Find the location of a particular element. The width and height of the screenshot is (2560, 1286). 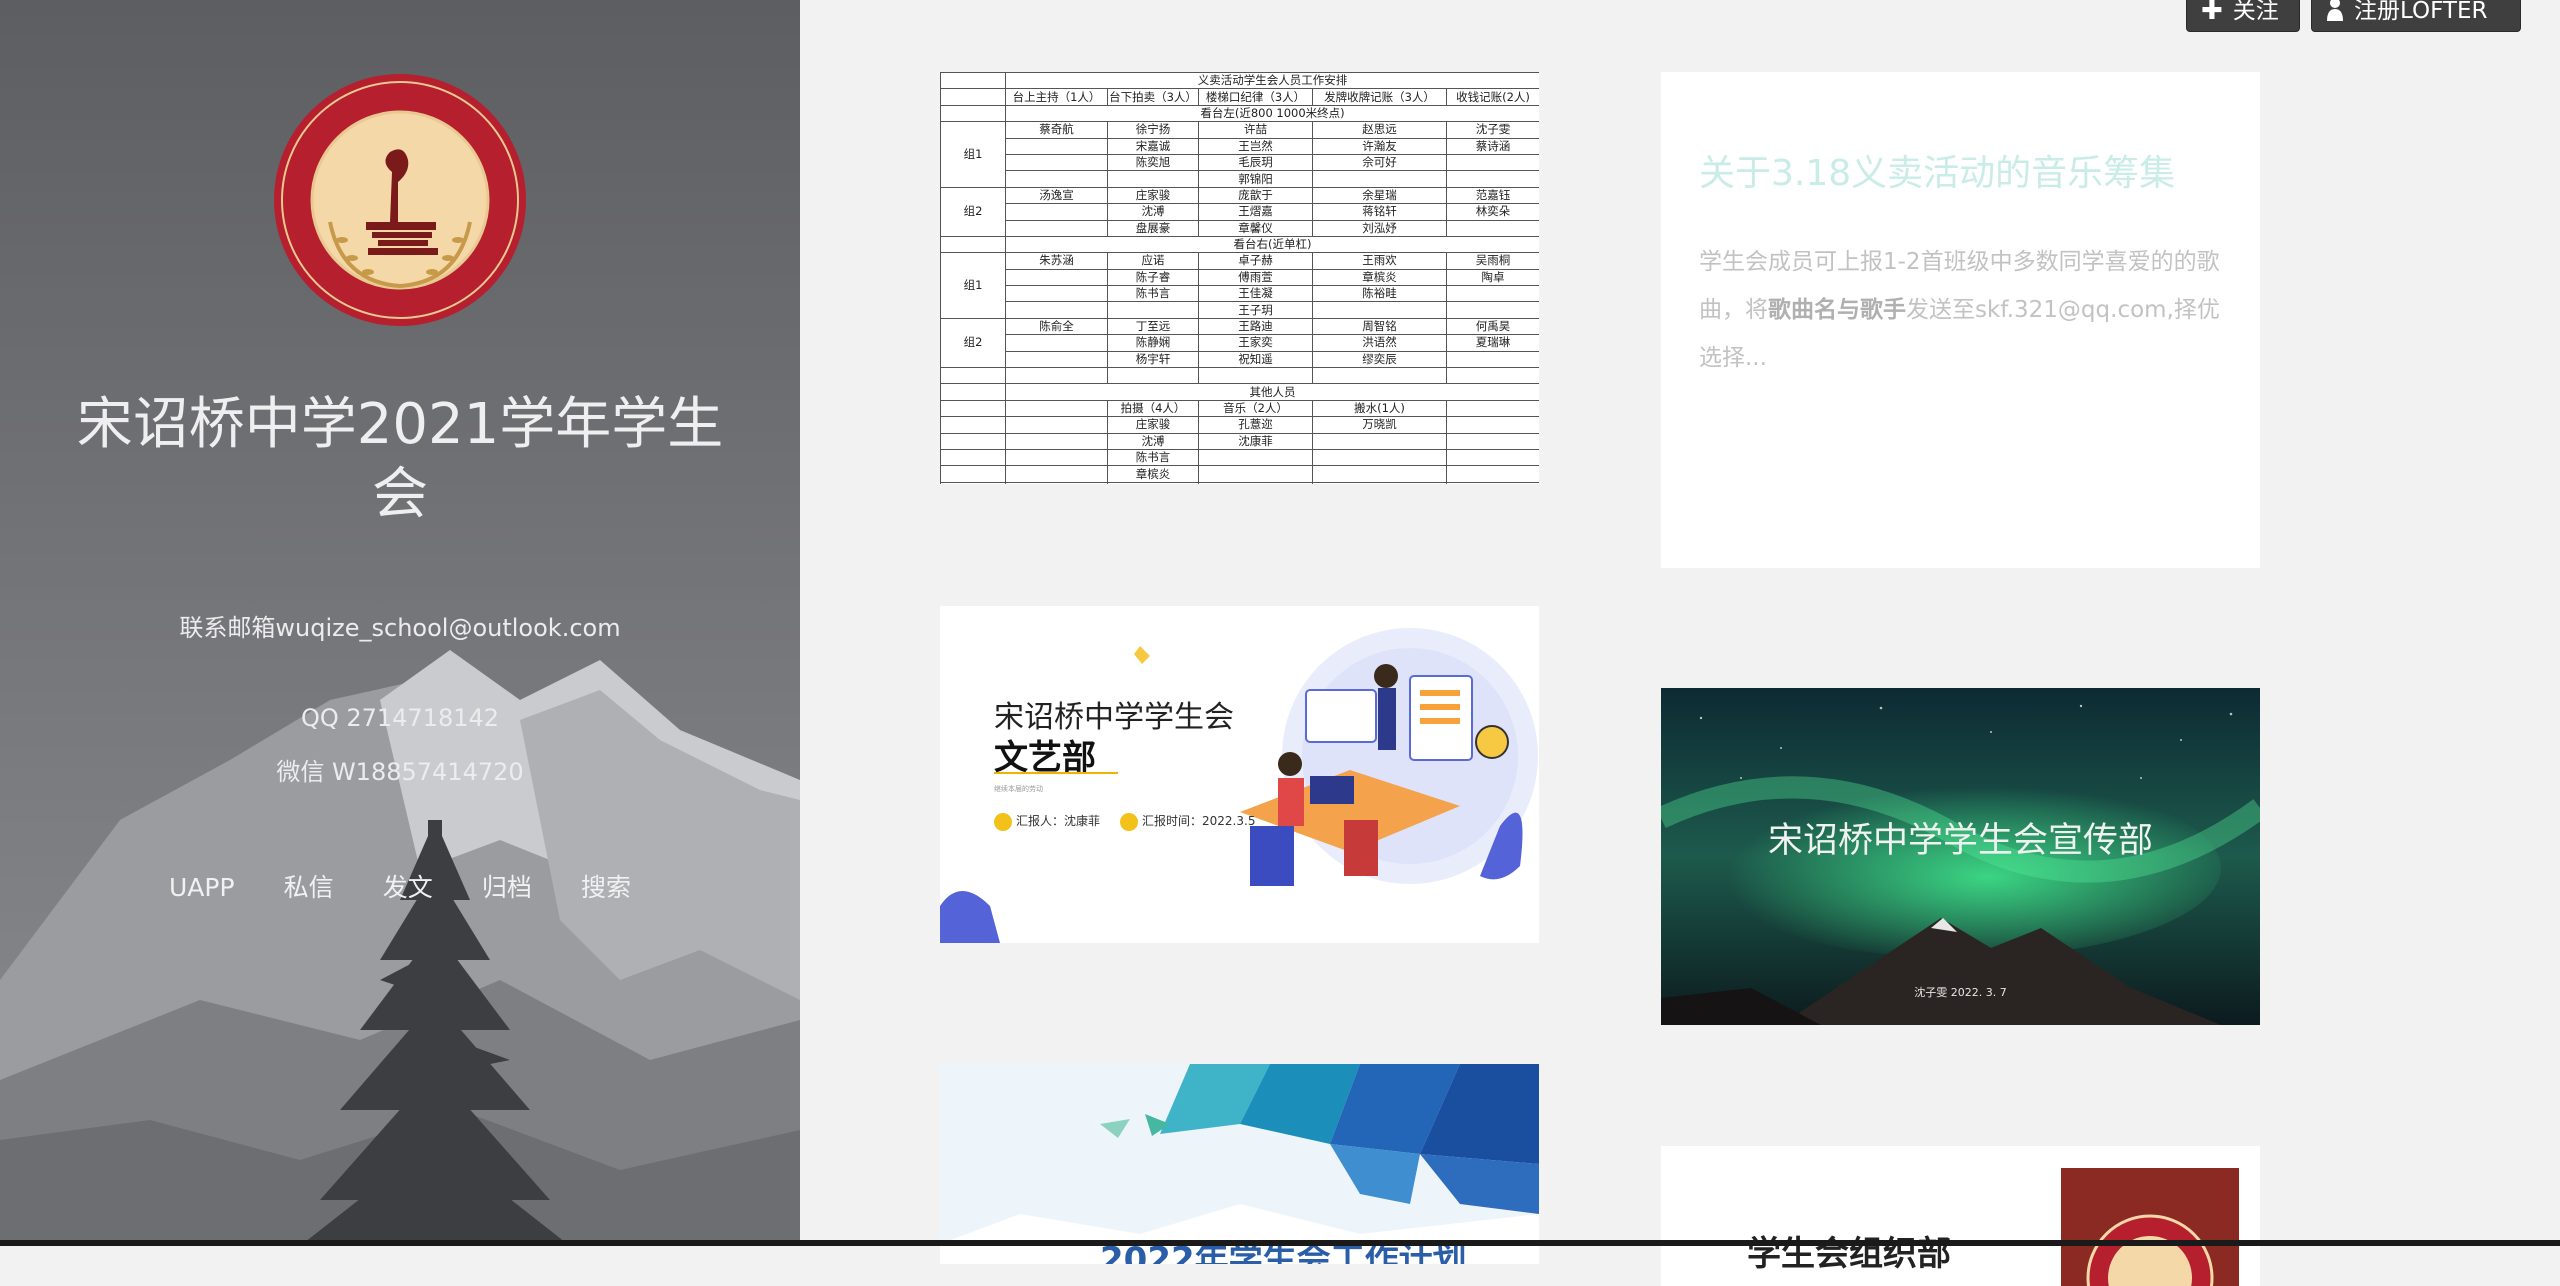

table-row: 沈溥 王熠嘉 蒋铭轩 林奕朵 is located at coordinates (1240, 212).